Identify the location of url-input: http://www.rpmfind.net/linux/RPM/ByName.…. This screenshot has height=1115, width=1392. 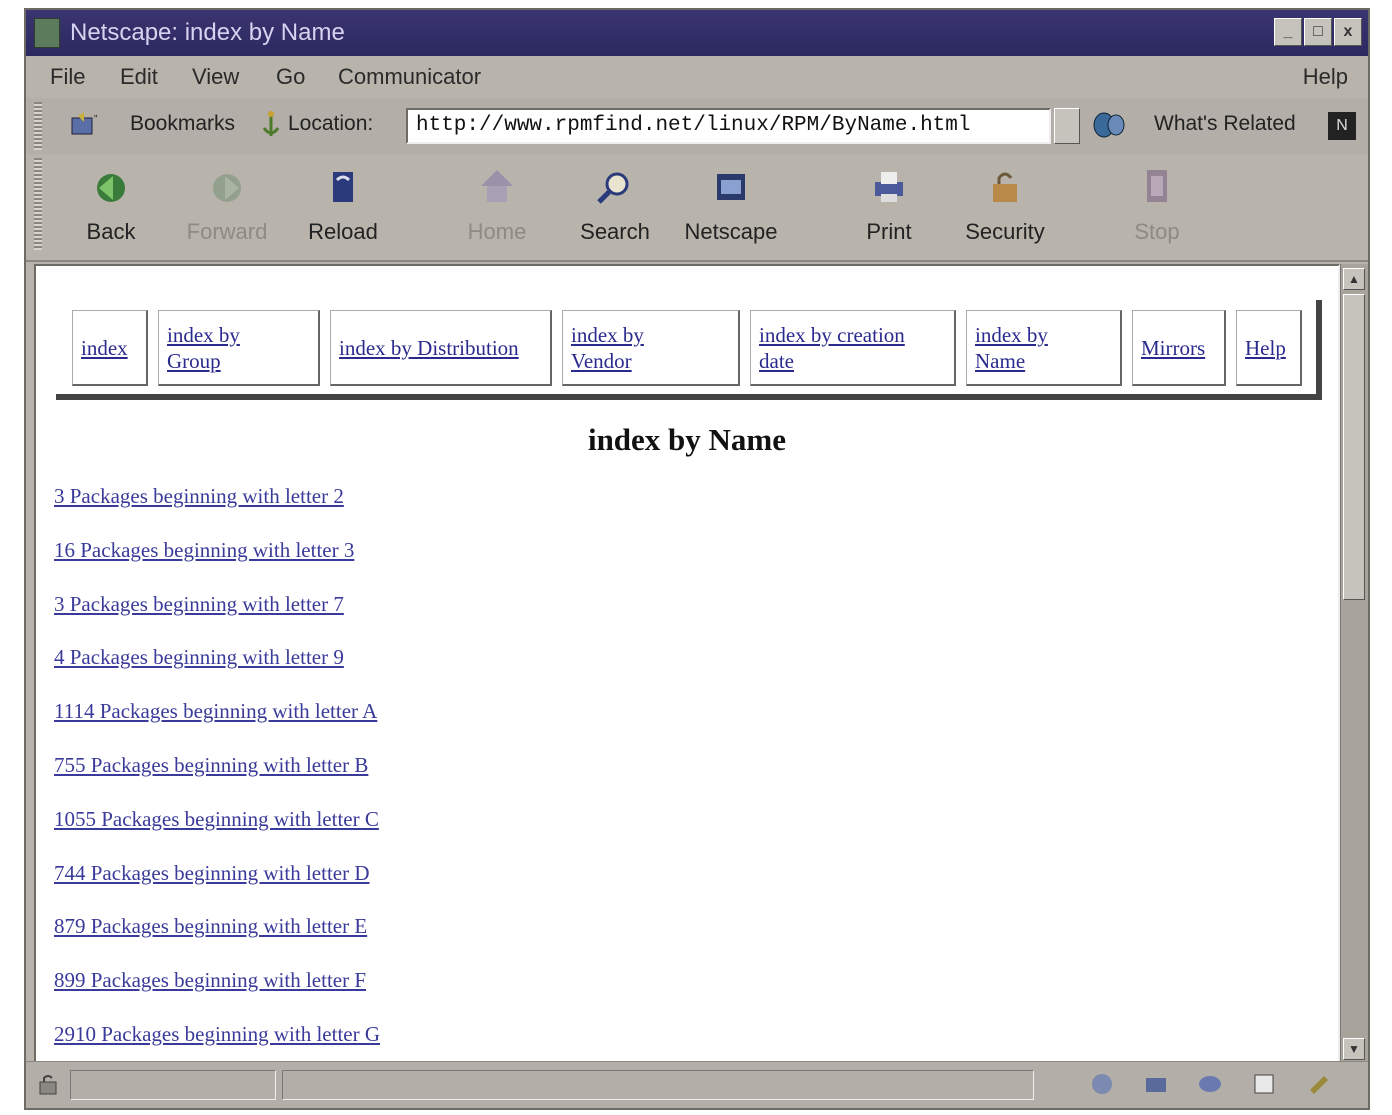
(728, 126).